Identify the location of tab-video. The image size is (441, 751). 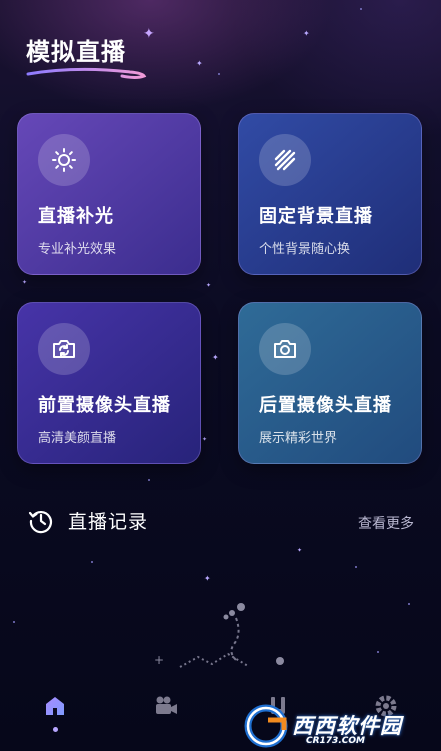
(166, 706).